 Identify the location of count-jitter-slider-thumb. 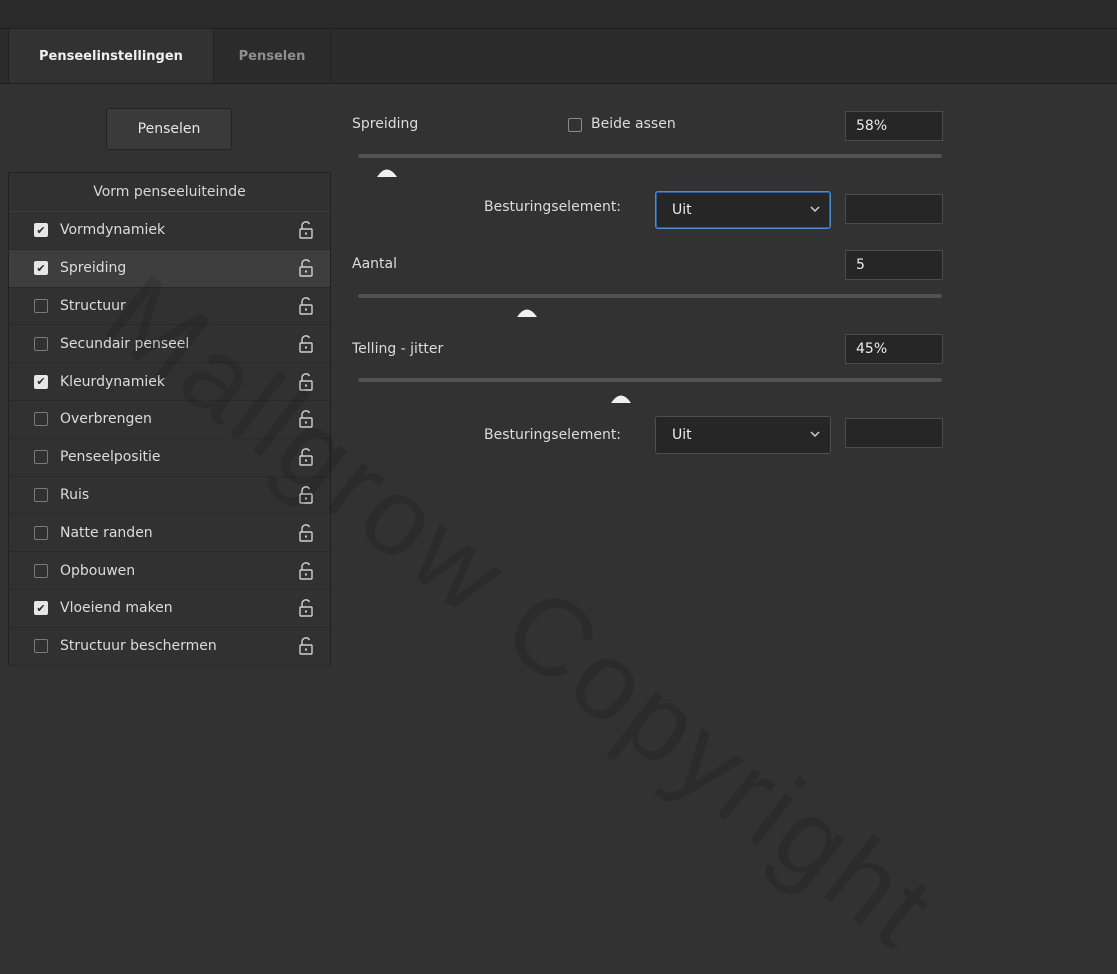
(621, 397).